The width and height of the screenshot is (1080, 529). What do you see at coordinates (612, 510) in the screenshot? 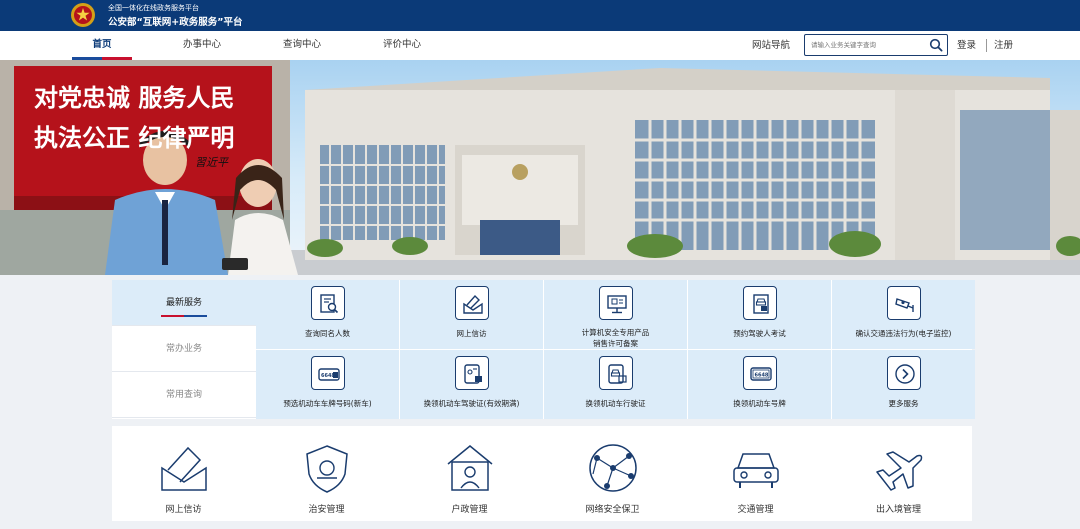
I see `category-label: 网络安全保卫` at bounding box center [612, 510].